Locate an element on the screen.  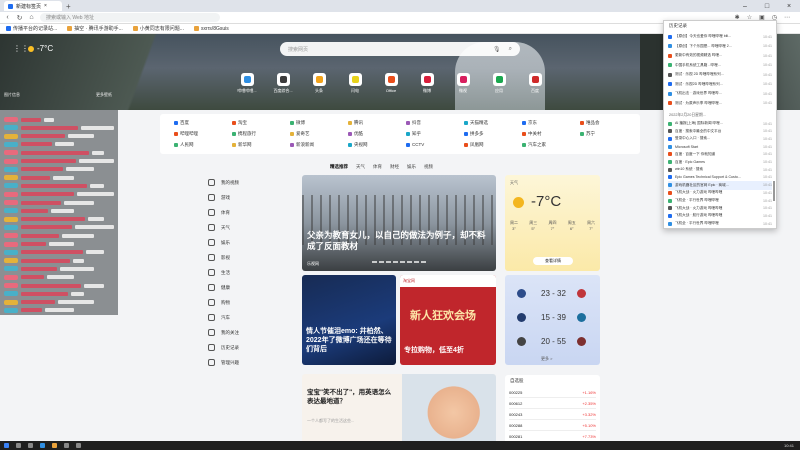
nav-item: 汽车 is located at coordinates (219, 317).